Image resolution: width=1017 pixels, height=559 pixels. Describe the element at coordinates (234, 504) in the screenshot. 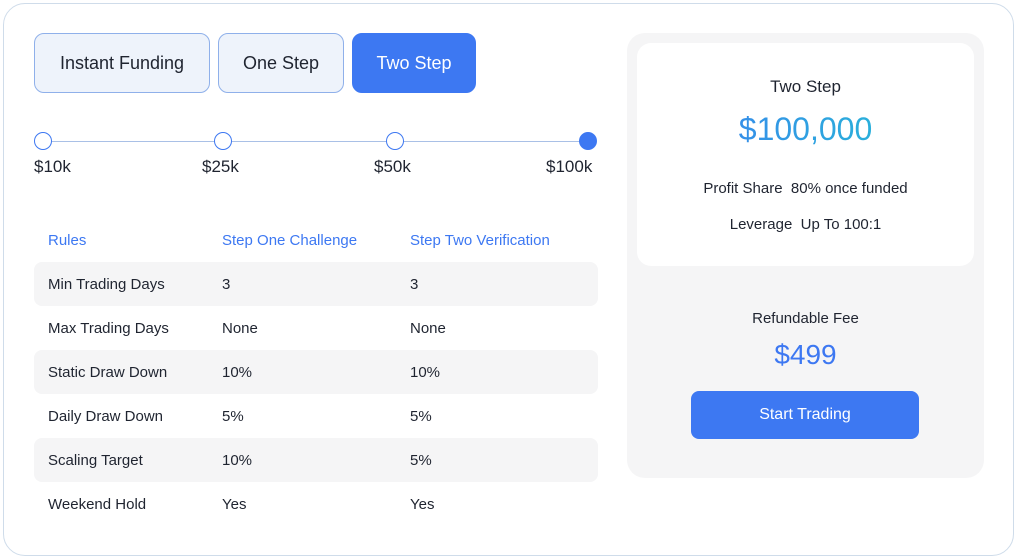

I see `step-one-value: Yes` at that location.